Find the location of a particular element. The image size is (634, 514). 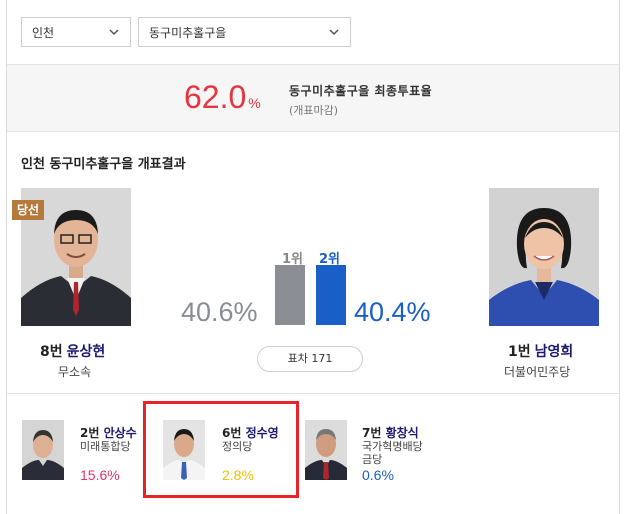

candidate-party-runner-up: 더불어민주당 is located at coordinates (537, 372).